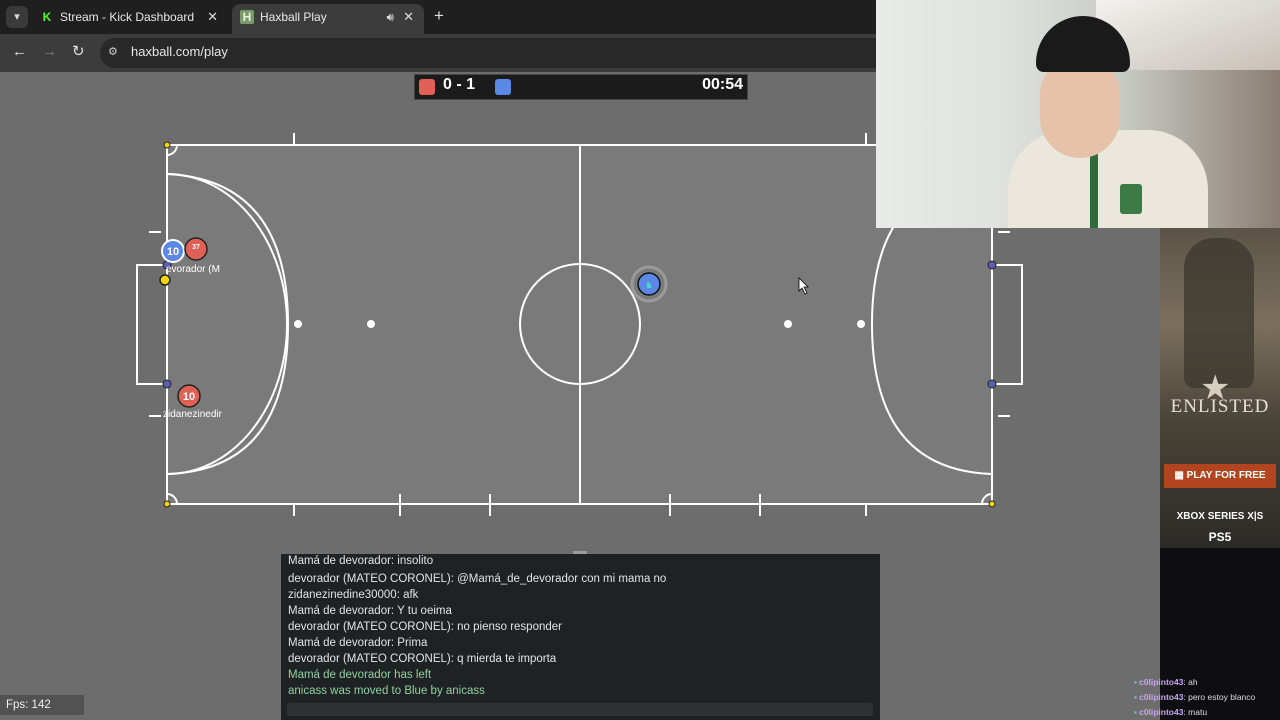 This screenshot has height=720, width=1280. What do you see at coordinates (1180, 475) in the screenshot?
I see `windows-icon: ▦` at bounding box center [1180, 475].